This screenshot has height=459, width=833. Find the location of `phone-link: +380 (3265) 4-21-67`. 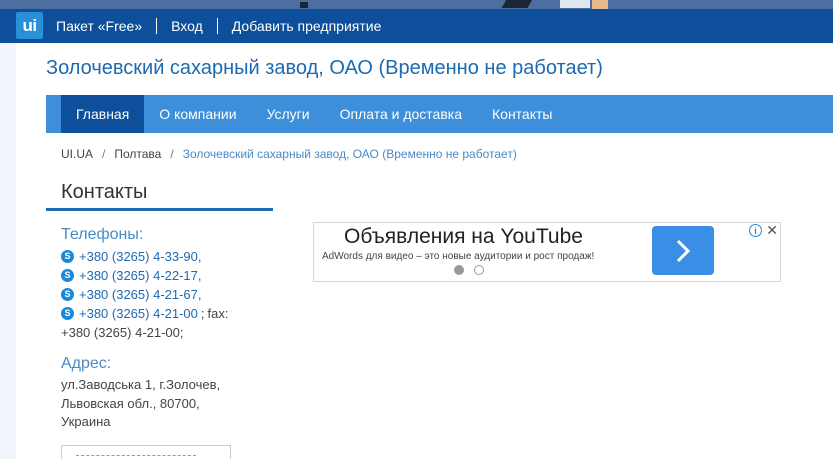

phone-link: +380 (3265) 4-21-67 is located at coordinates (138, 294).